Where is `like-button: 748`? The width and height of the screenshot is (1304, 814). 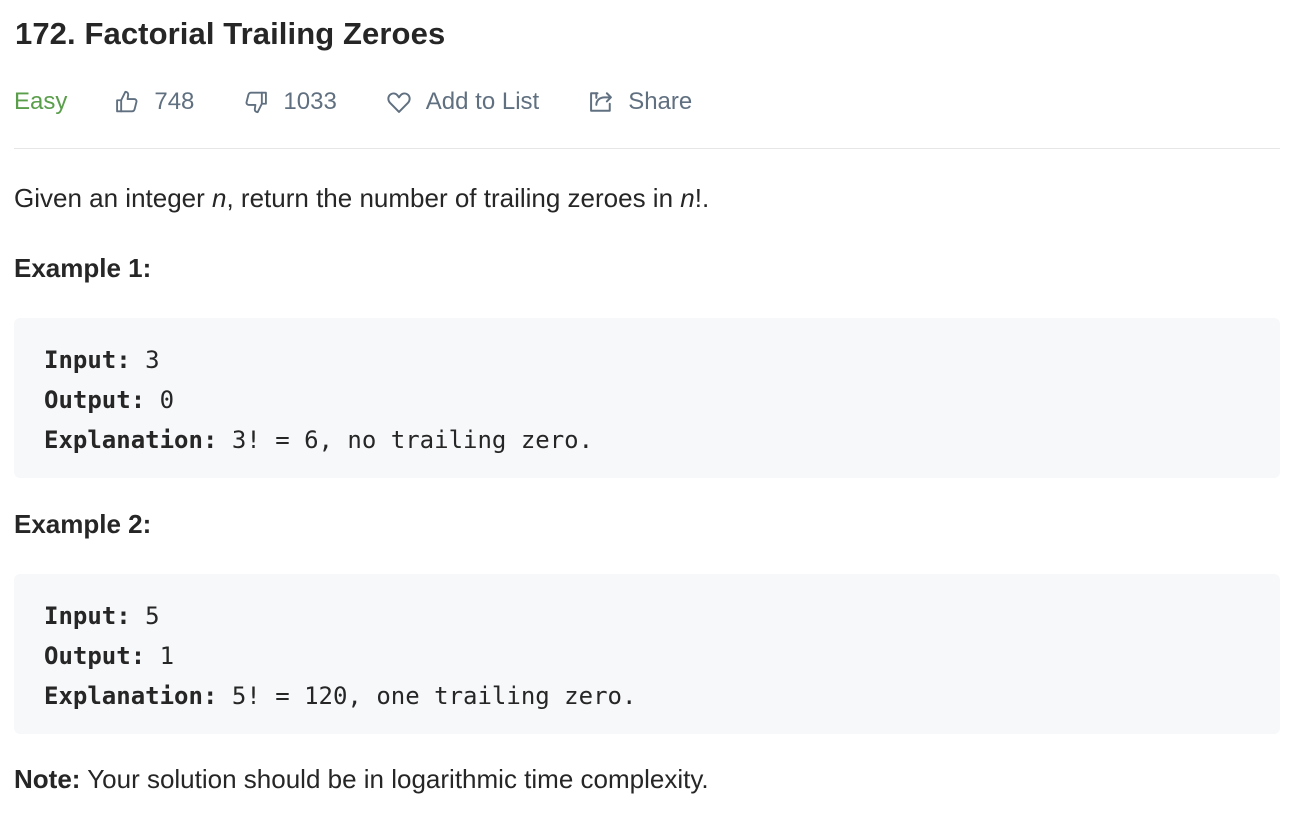 like-button: 748 is located at coordinates (153, 102).